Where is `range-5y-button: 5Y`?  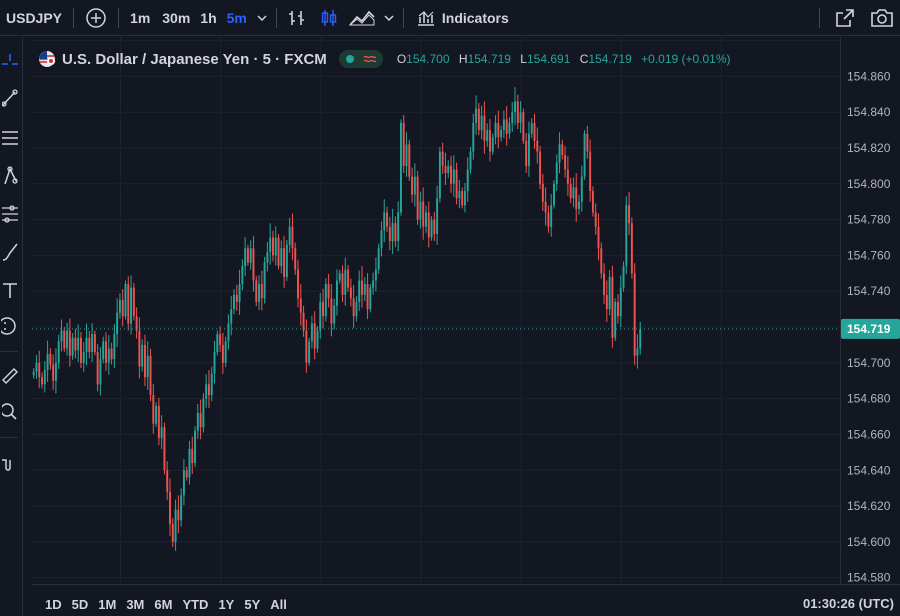
range-5y-button: 5Y is located at coordinates (252, 604).